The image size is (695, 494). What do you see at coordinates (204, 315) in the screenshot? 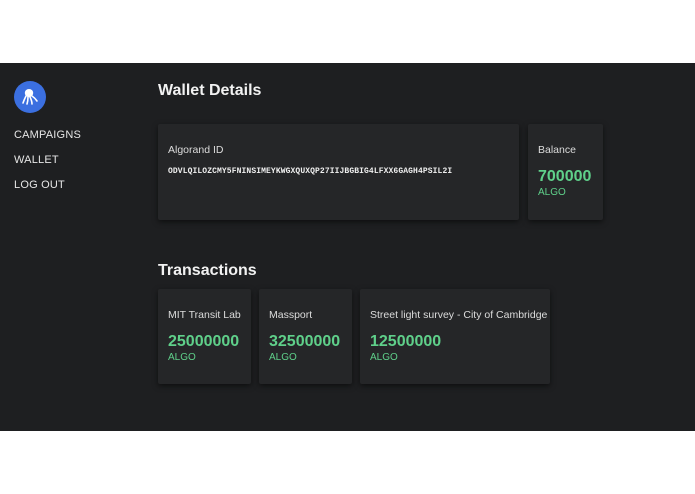
I see `transaction-name: MIT Transit Lab` at bounding box center [204, 315].